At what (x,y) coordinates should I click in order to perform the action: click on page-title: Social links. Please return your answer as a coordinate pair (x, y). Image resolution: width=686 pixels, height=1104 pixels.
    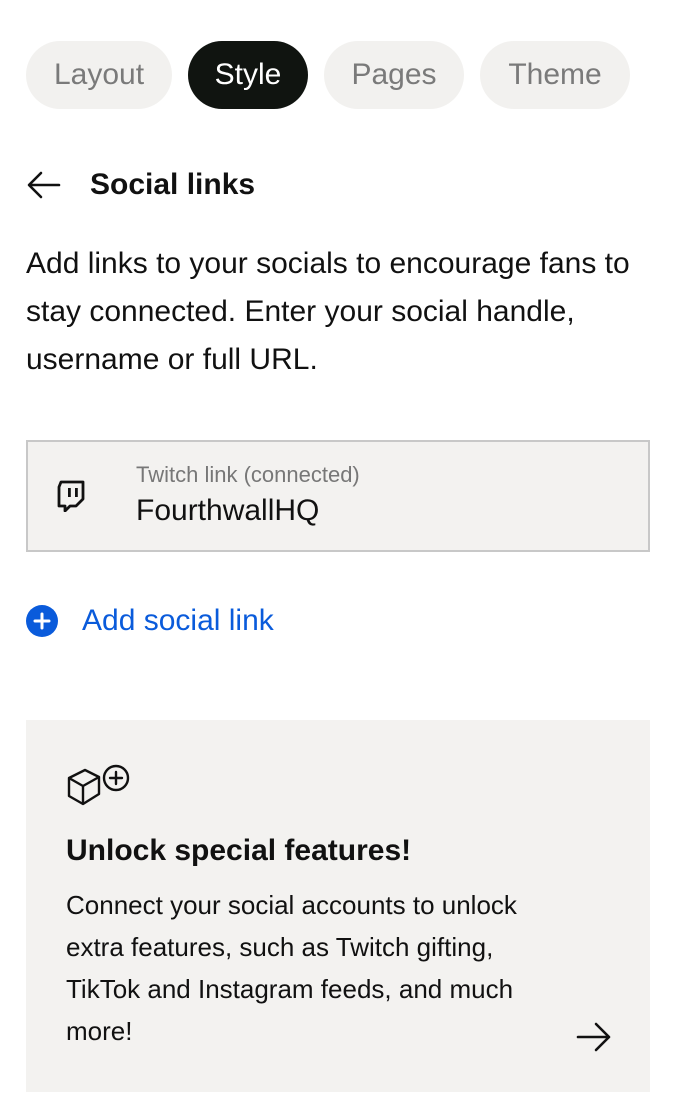
    Looking at the image, I should click on (173, 184).